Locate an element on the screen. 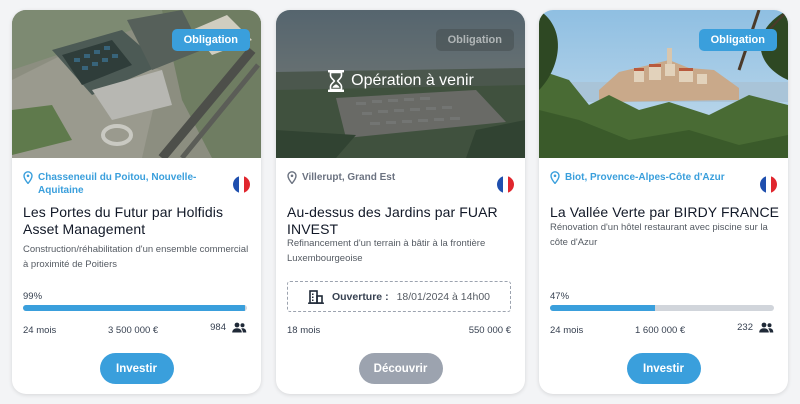 Image resolution: width=800 pixels, height=404 pixels. opening-date: 18/01/2024 à 14h00 is located at coordinates (443, 296).